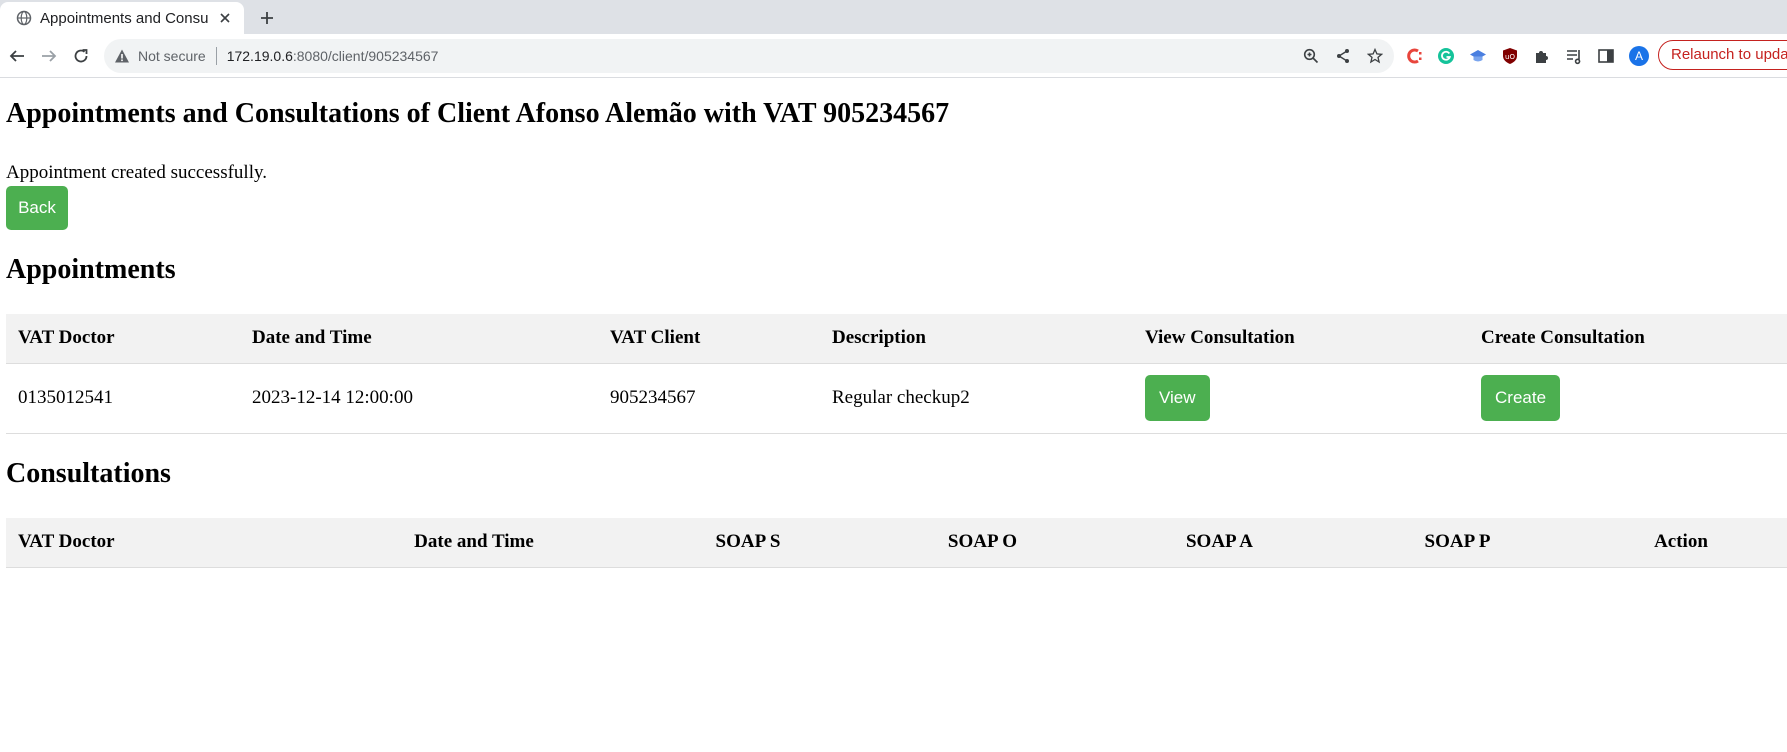  Describe the element at coordinates (1177, 398) in the screenshot. I see `view-consultation-button: View` at that location.